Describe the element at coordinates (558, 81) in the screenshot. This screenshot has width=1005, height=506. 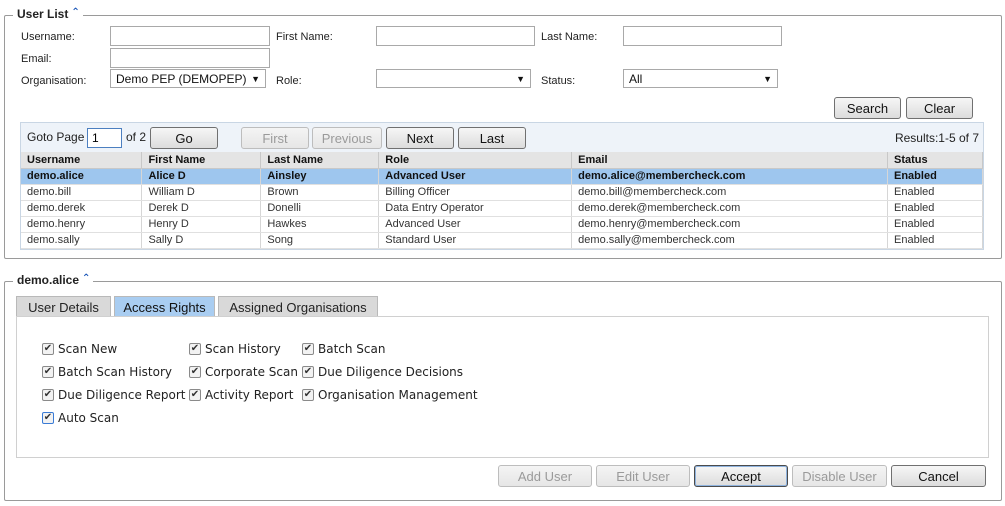
I see `status-label: Status:` at that location.